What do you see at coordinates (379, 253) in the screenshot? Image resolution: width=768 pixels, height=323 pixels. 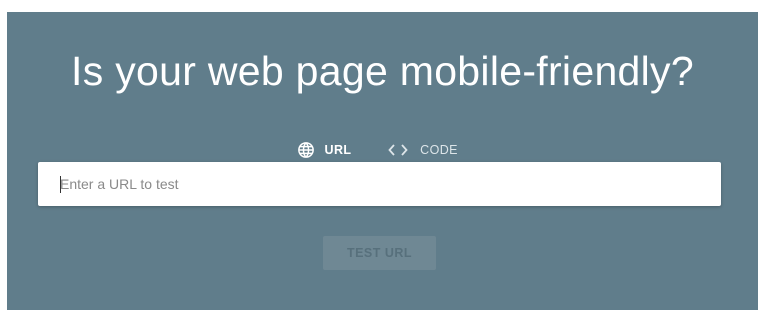 I see `test-url-button: TEST URL` at bounding box center [379, 253].